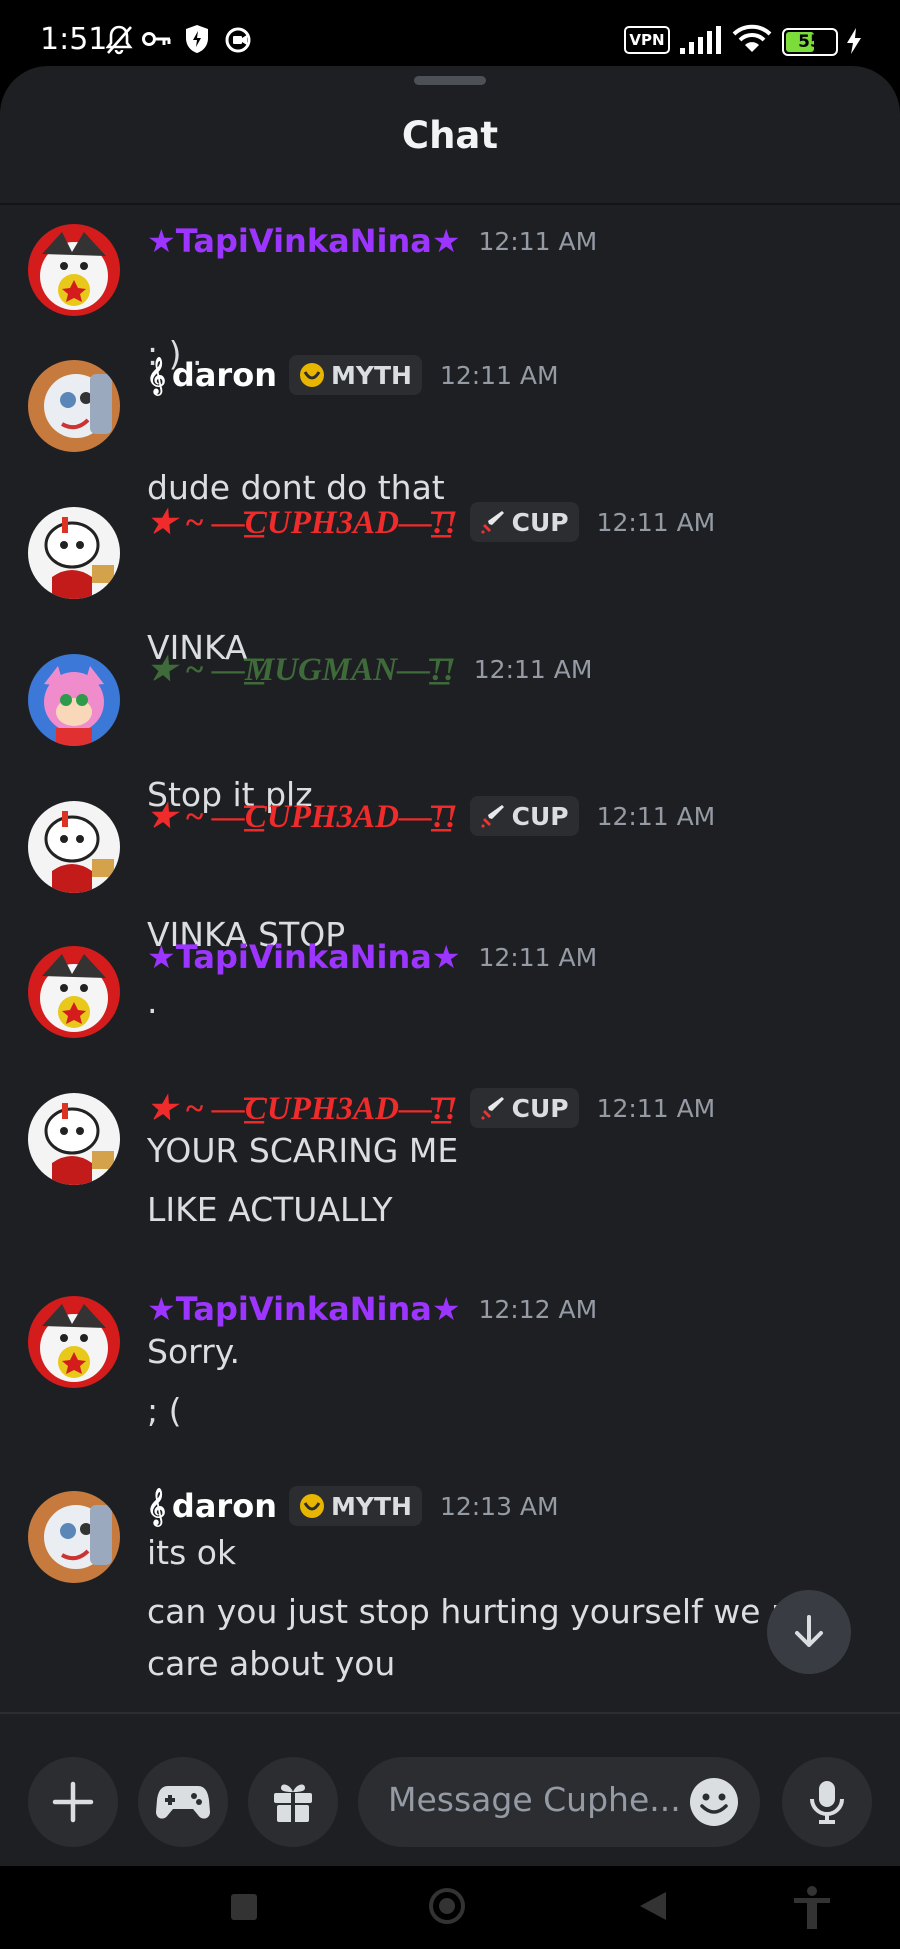 The image size is (900, 1949). Describe the element at coordinates (450, 80) in the screenshot. I see `drag-handle` at that location.